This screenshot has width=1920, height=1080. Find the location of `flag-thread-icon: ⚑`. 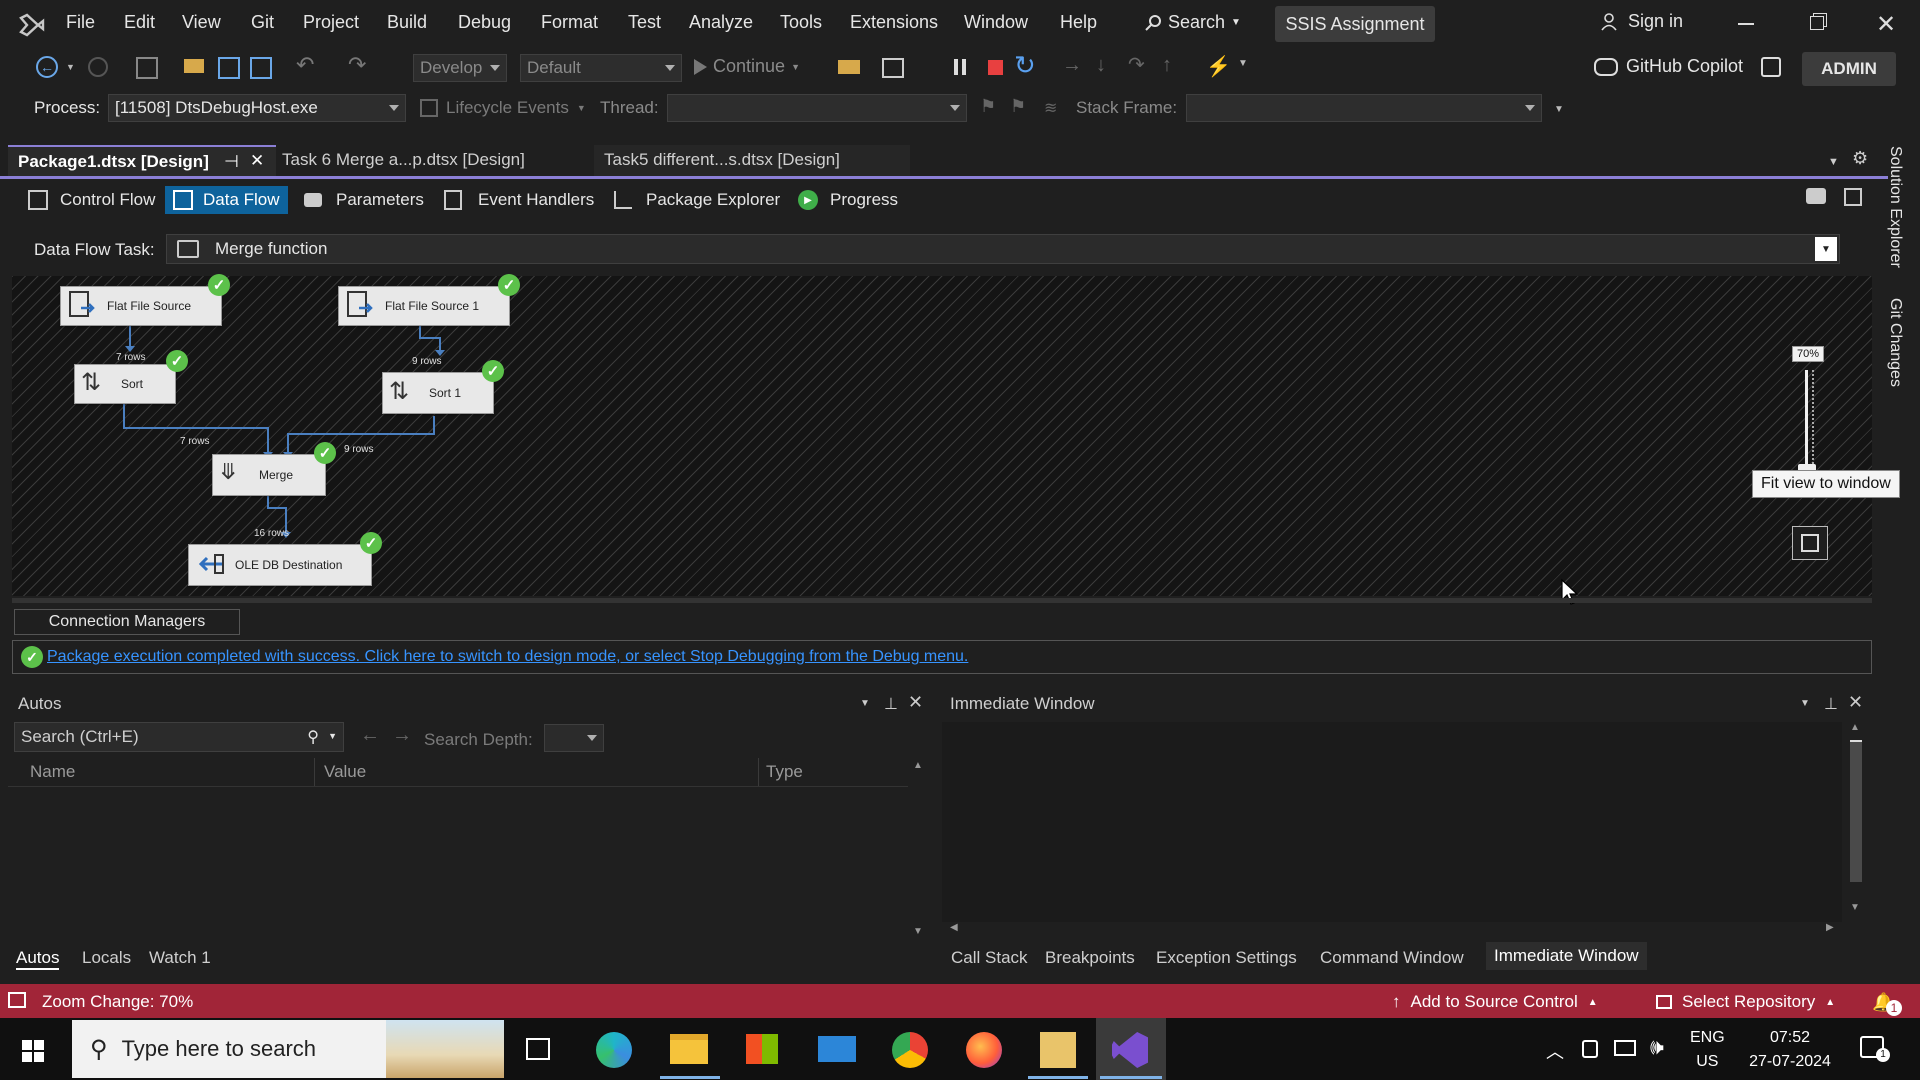

flag-thread-icon: ⚑ is located at coordinates (988, 106).